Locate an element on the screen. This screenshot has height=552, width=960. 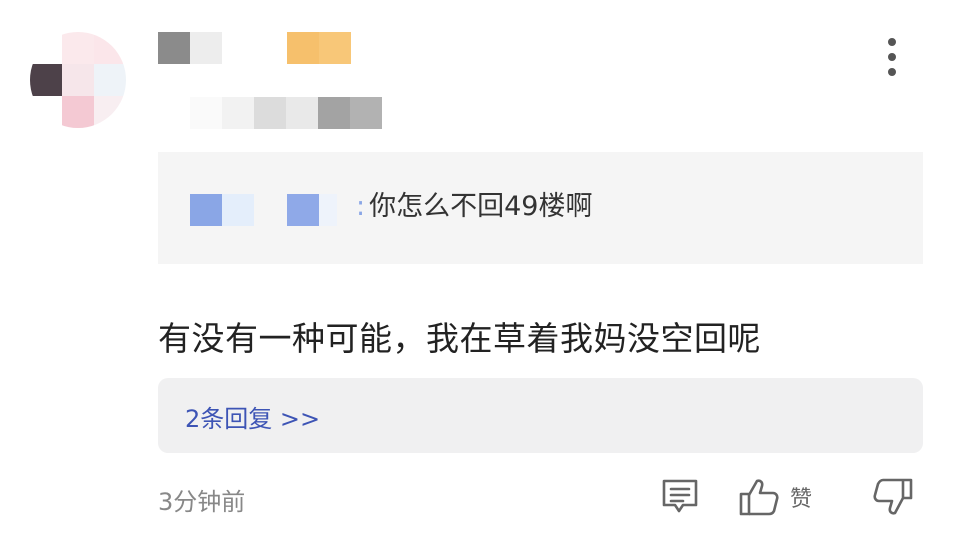
quote-content: 你怎么不回49楼啊 is located at coordinates (481, 206).